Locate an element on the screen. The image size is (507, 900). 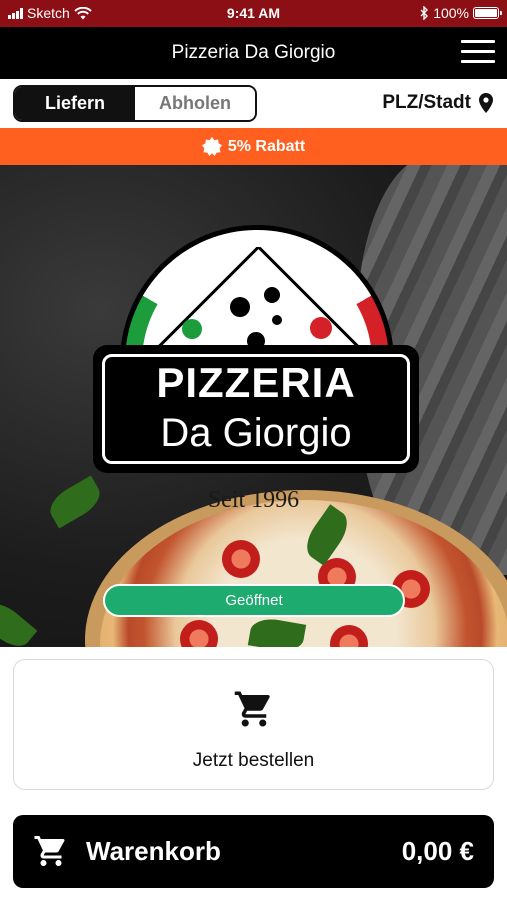
menu-icon is located at coordinates (478, 53).